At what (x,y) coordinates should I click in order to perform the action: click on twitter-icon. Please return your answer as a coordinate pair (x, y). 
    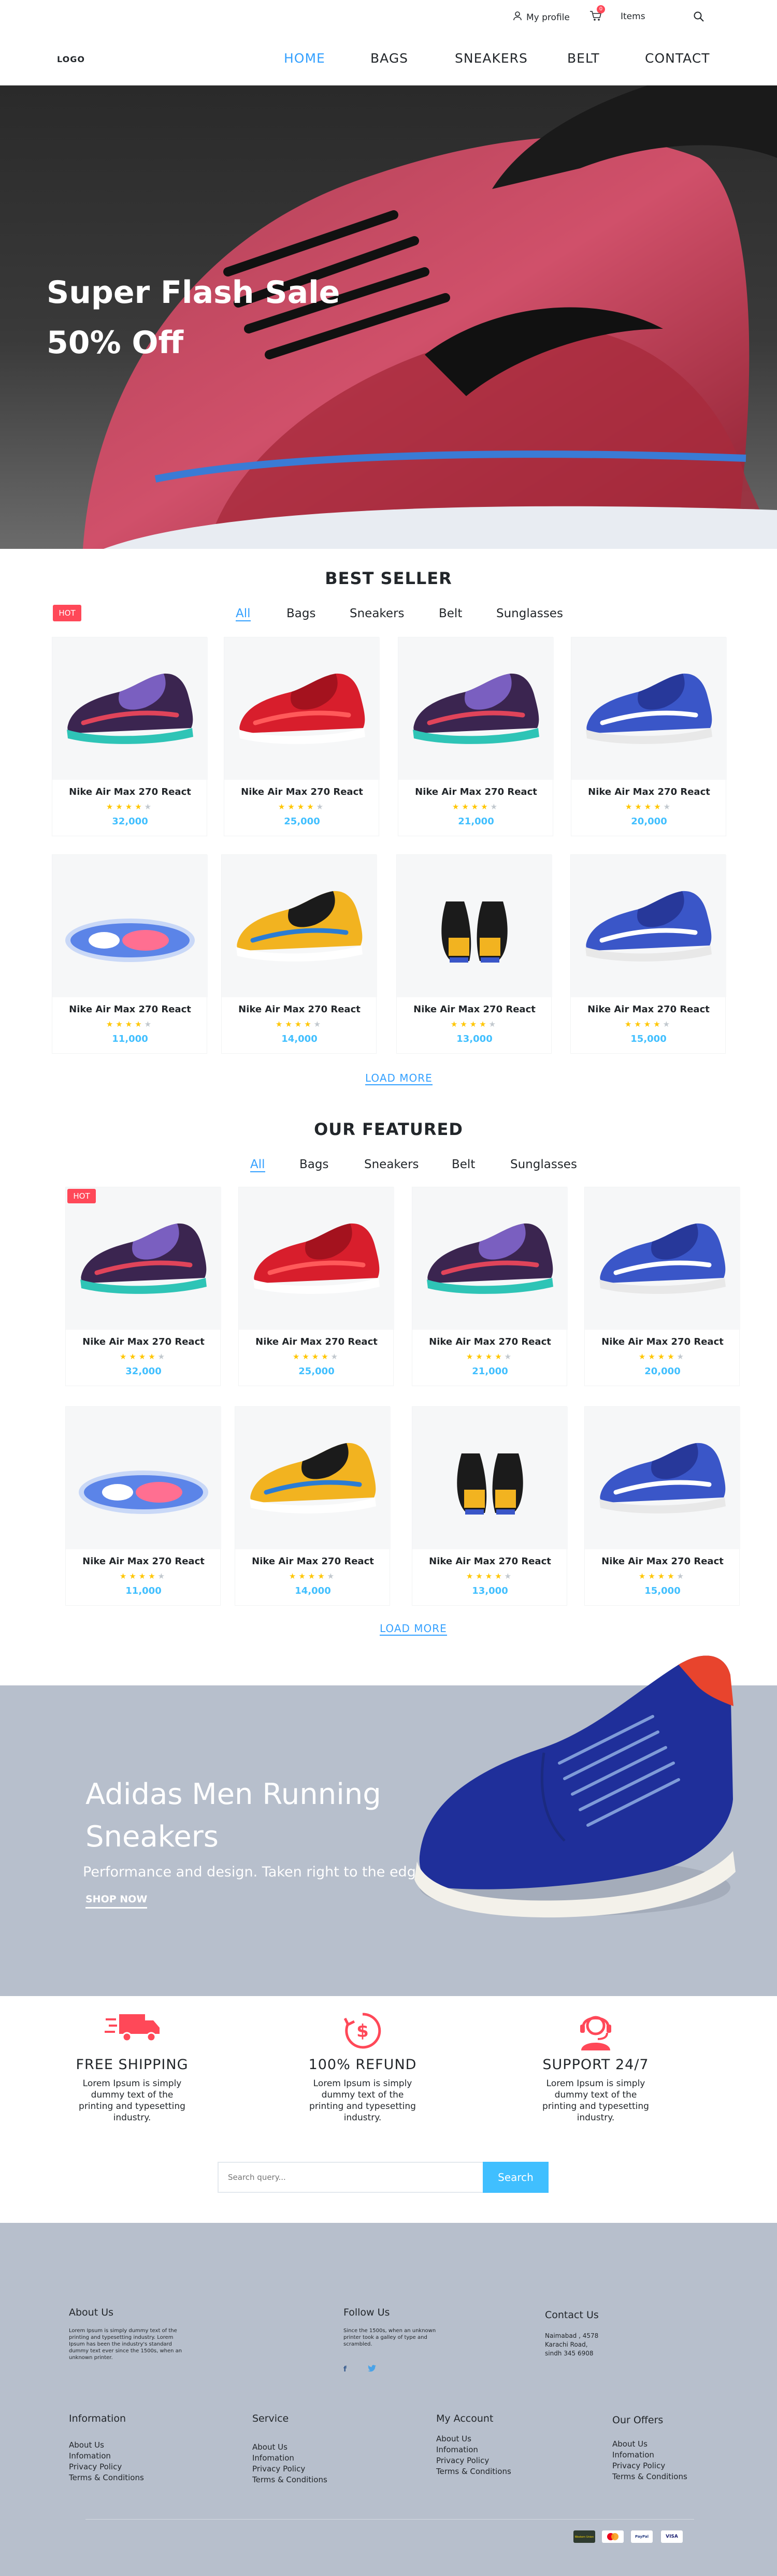
    Looking at the image, I should click on (372, 2369).